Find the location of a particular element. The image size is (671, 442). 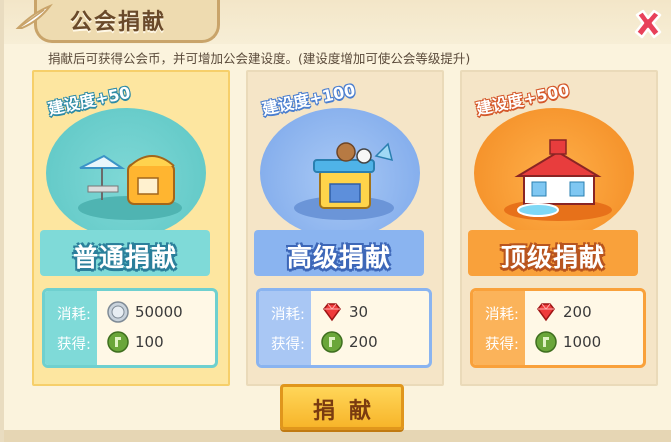

close-icon is located at coordinates (648, 24).